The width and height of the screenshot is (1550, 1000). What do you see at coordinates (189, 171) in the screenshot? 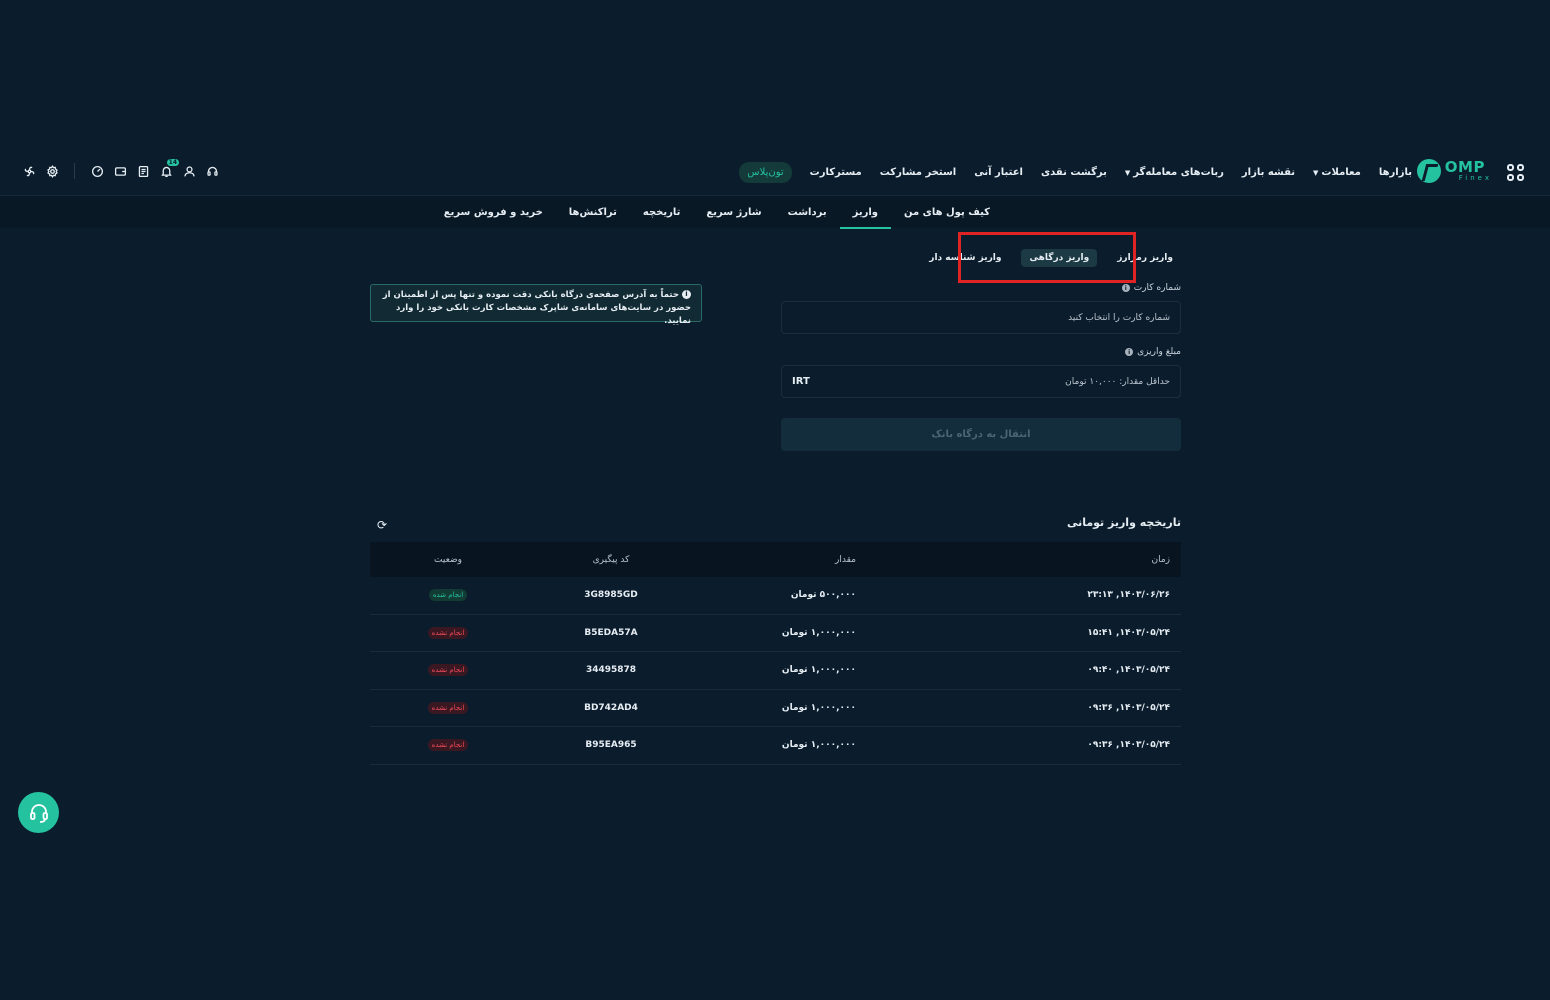
I see `user-icon` at bounding box center [189, 171].